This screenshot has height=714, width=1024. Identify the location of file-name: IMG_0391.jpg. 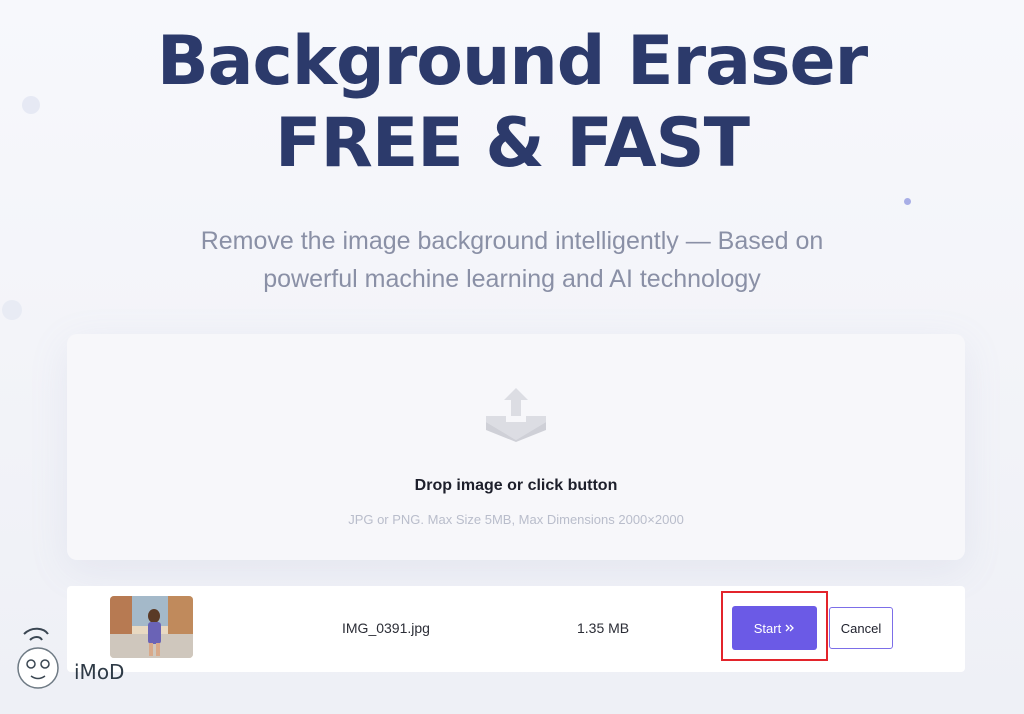
(386, 628).